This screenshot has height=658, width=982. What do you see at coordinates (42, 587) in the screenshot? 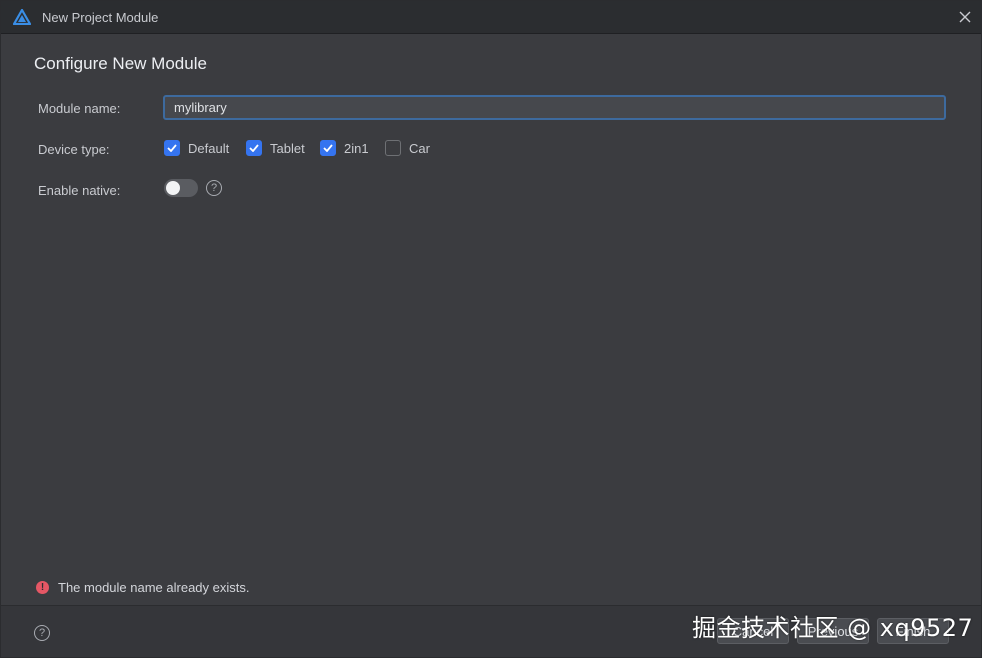
I see `error-icon: !` at bounding box center [42, 587].